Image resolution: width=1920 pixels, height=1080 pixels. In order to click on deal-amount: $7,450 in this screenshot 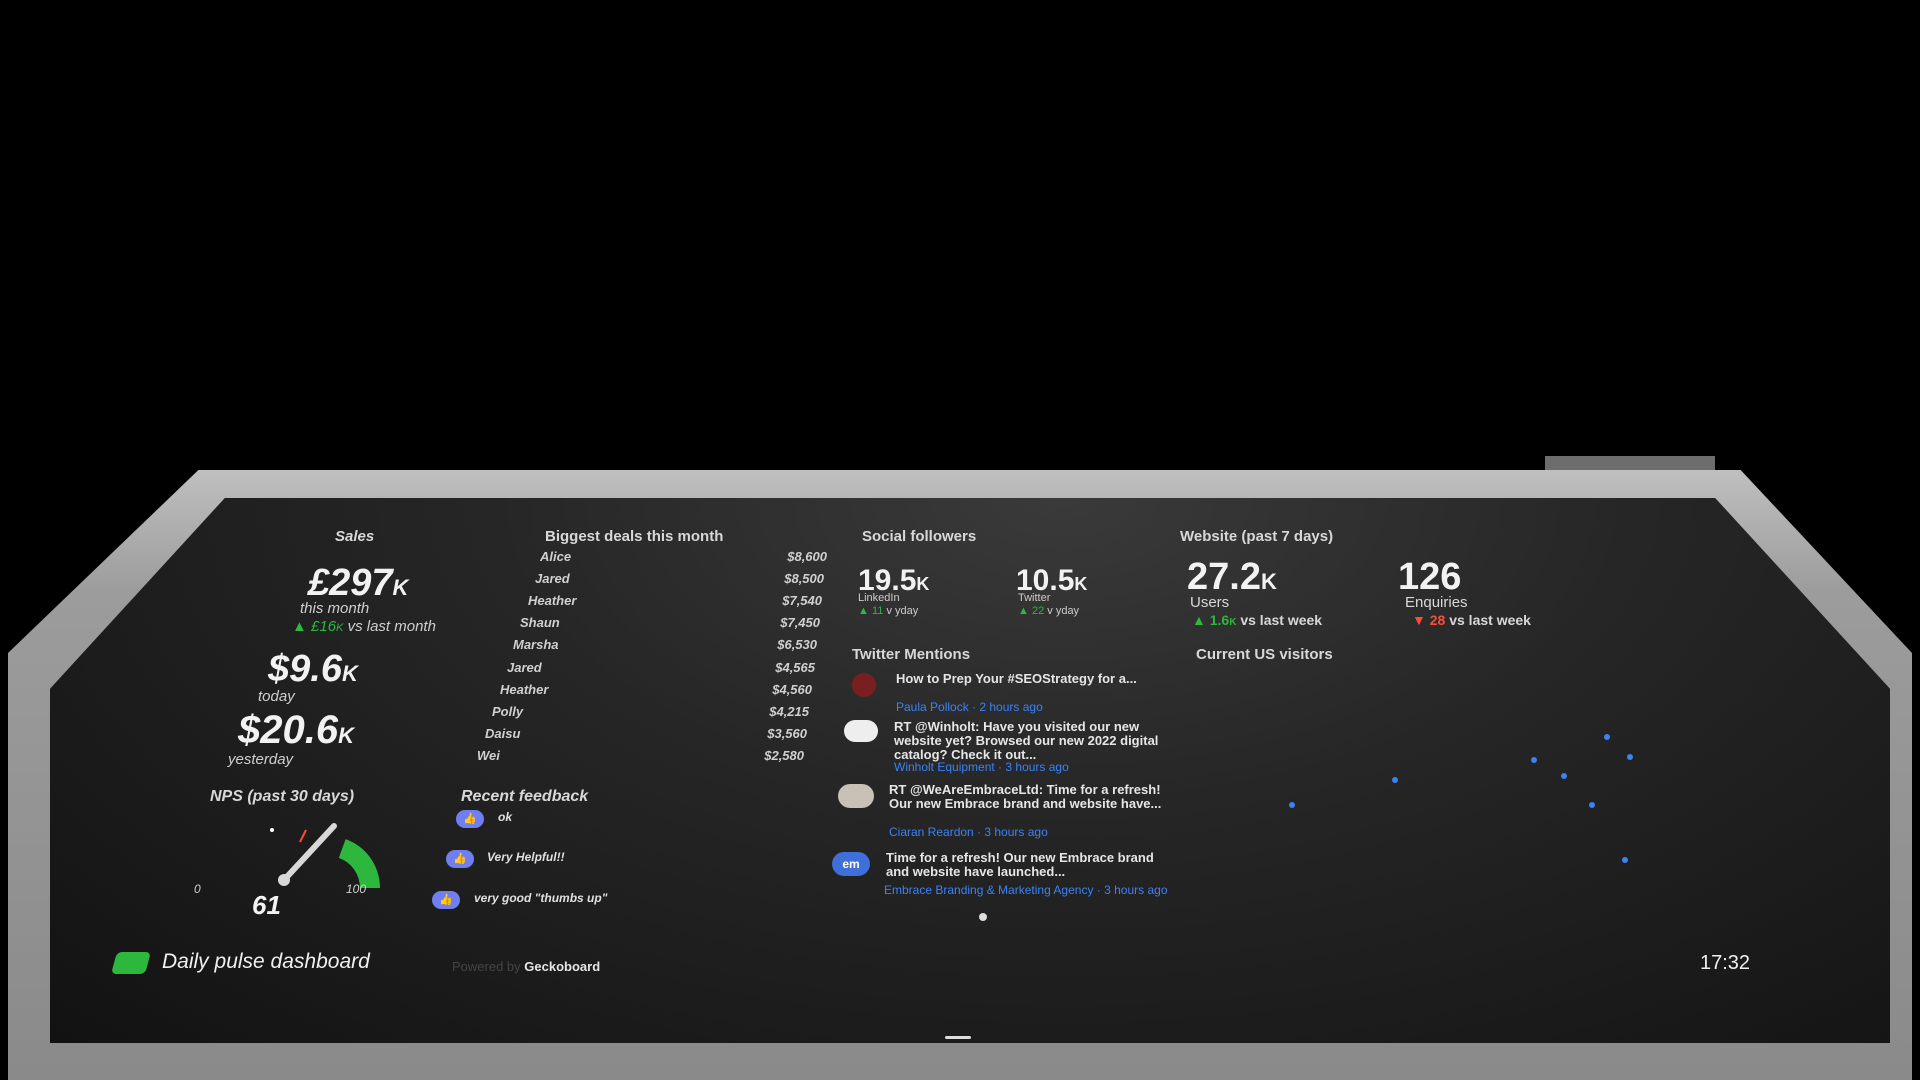, I will do `click(800, 623)`.